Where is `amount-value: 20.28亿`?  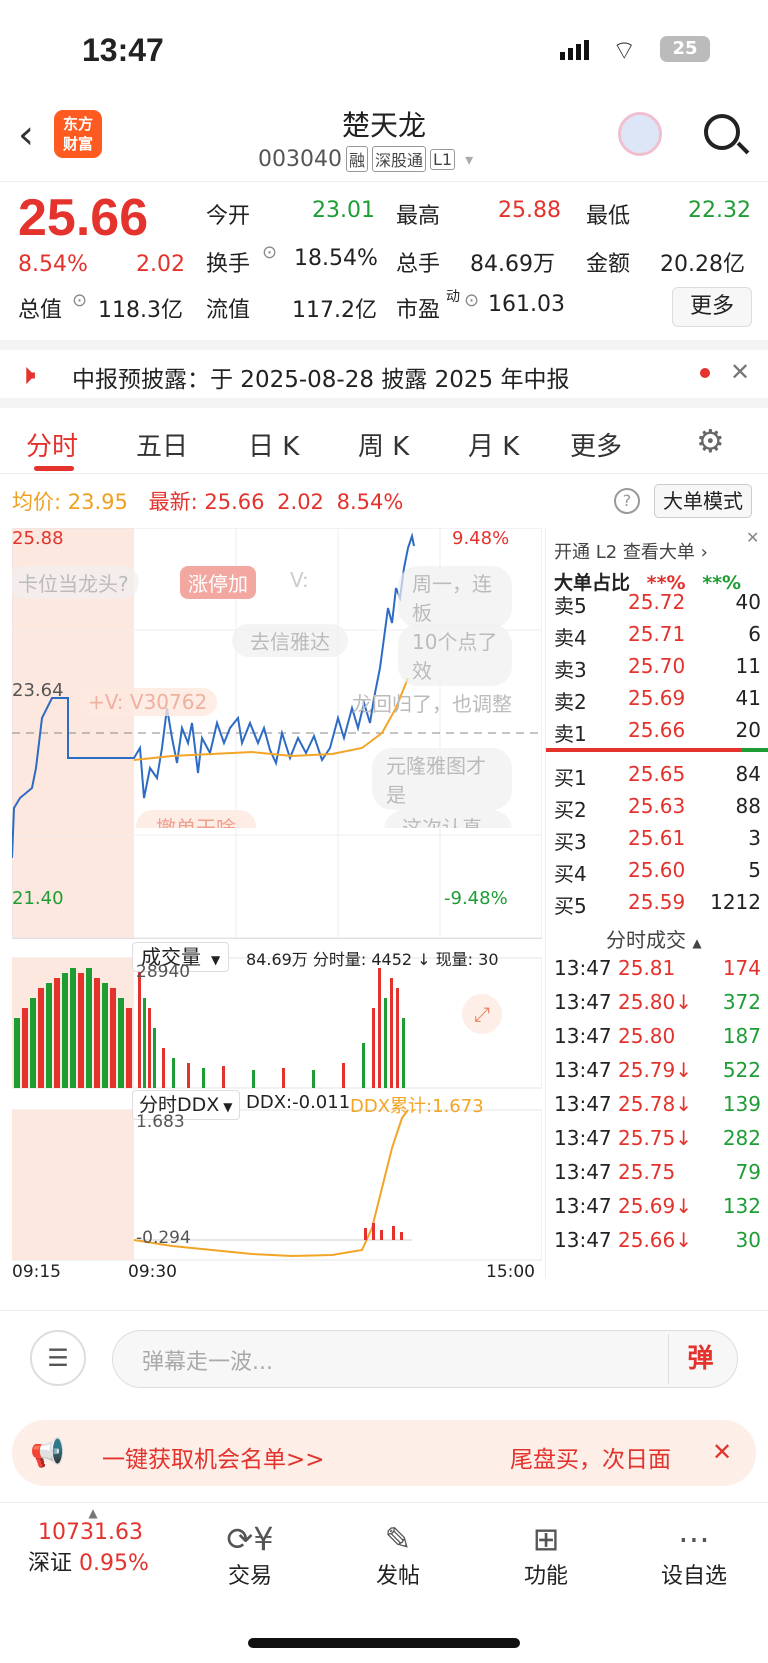
amount-value: 20.28亿 is located at coordinates (702, 264).